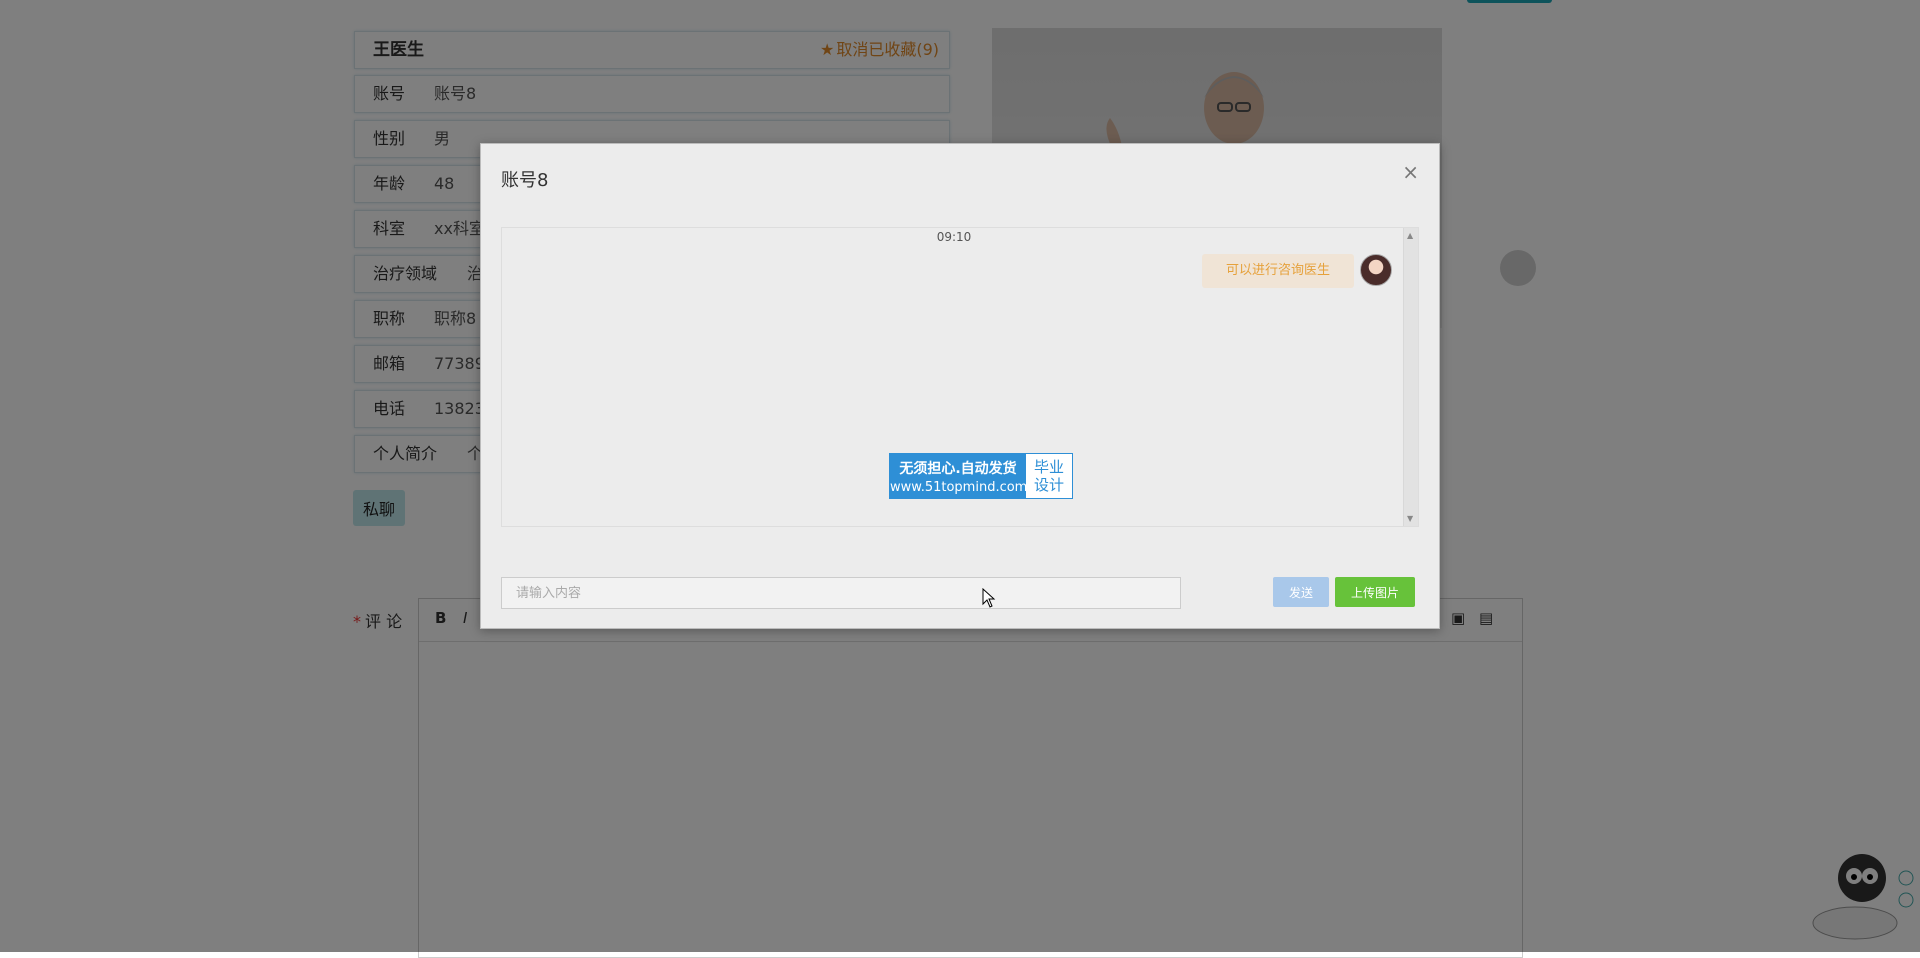  I want to click on message-time: 09:10, so click(954, 237).